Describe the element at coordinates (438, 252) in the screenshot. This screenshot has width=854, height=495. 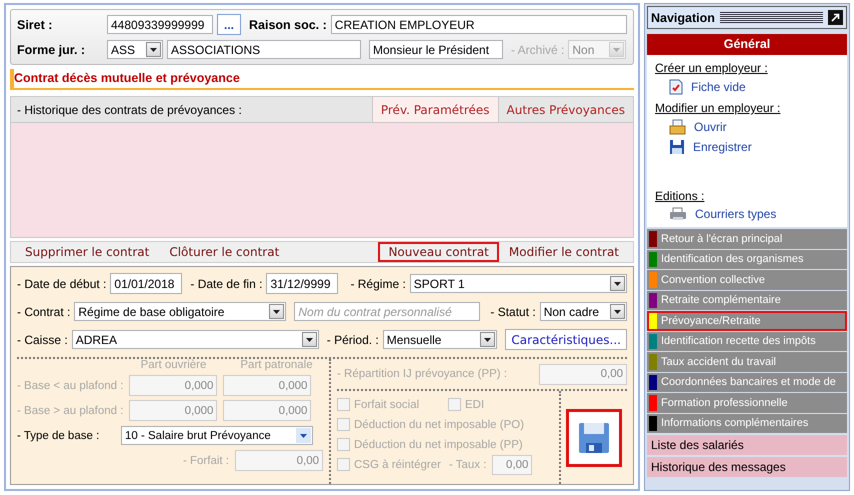
I see `action-link: Nouveau contrat` at that location.